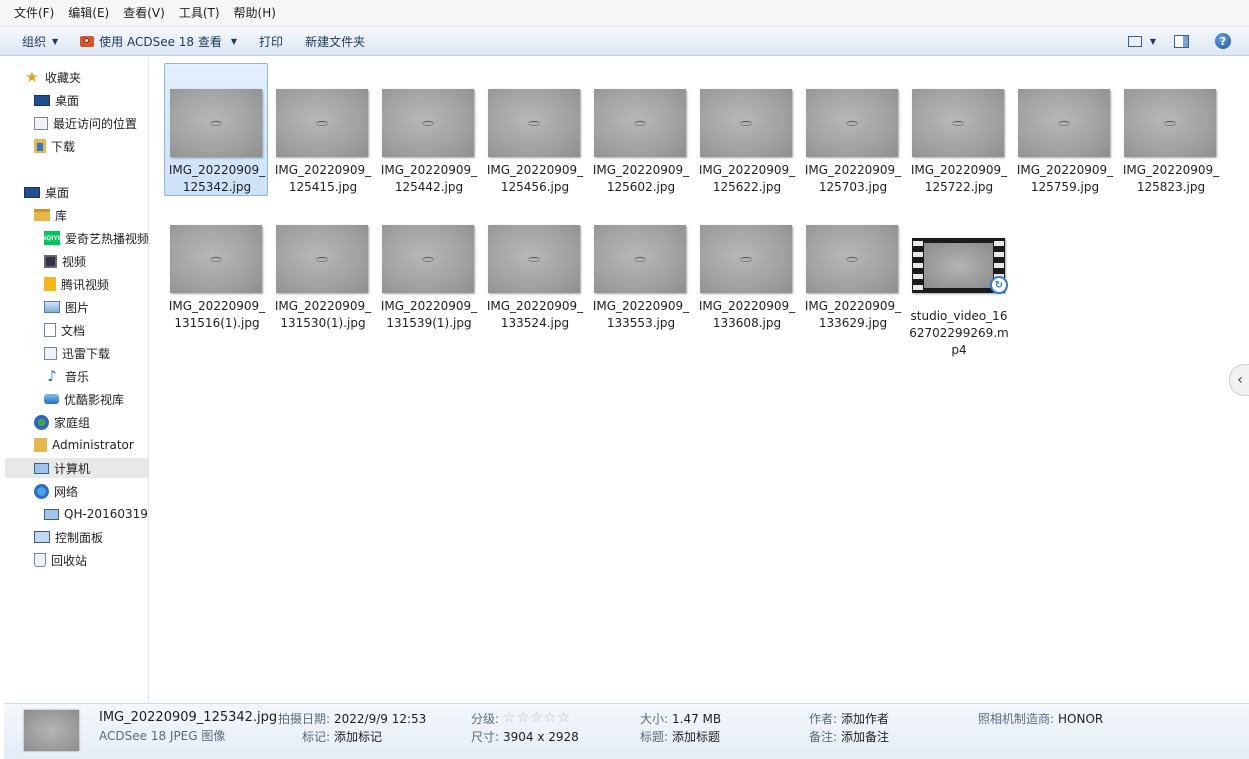 The width and height of the screenshot is (1249, 759). I want to click on nav-xunlei-downloads: 迅雷下载, so click(77, 353).